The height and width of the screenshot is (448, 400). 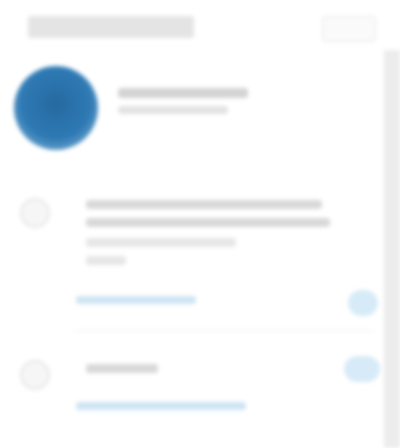 I want to click on profile-subtitle, so click(x=173, y=110).